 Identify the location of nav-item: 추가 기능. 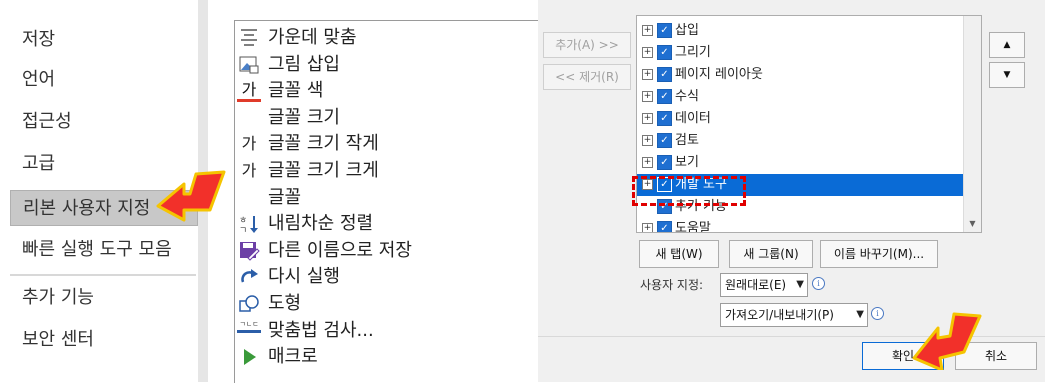
(104, 298).